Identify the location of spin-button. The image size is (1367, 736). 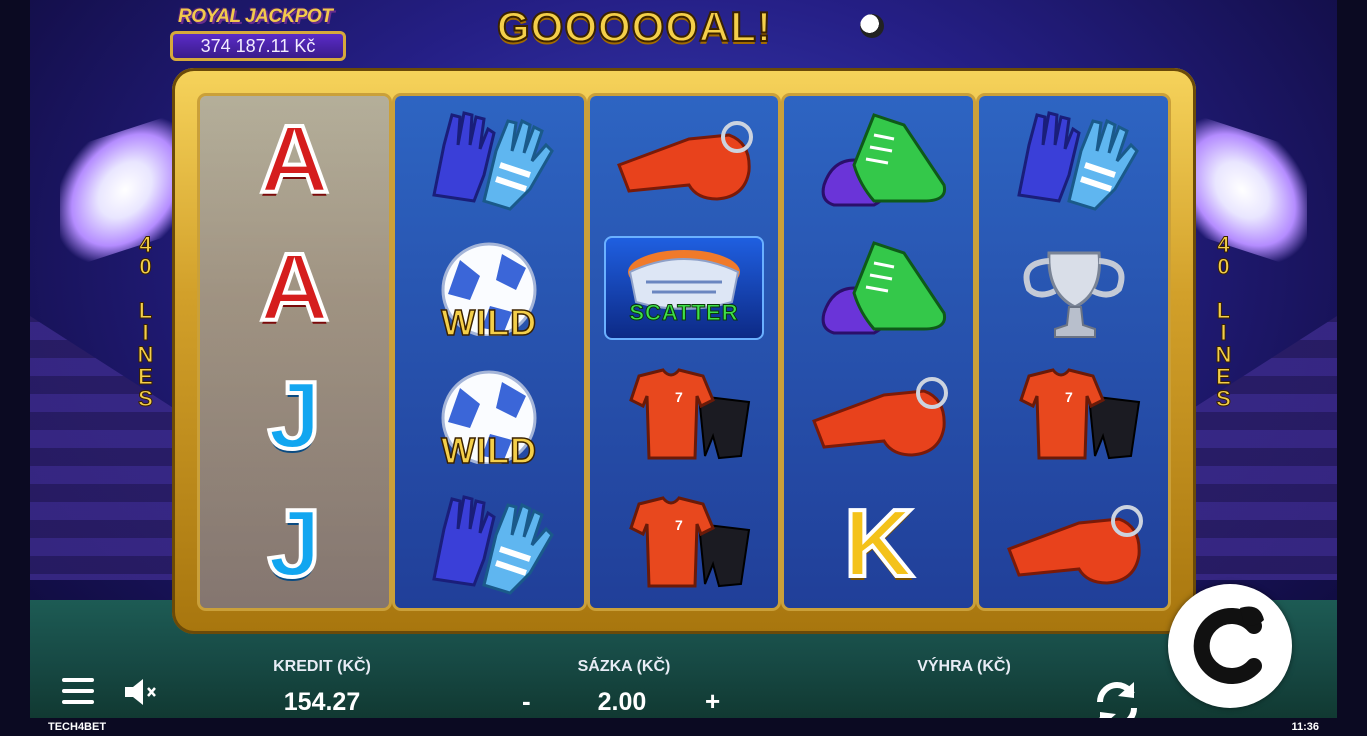
(1230, 646).